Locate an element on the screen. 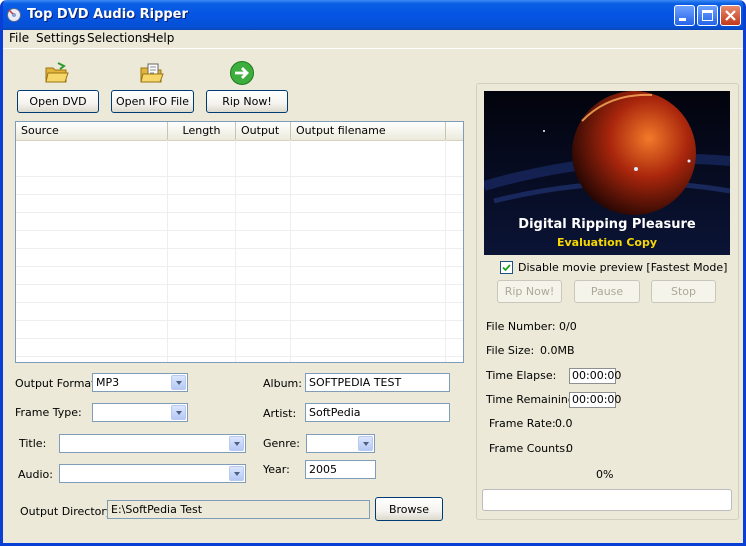 The width and height of the screenshot is (746, 546). close-button is located at coordinates (730, 15).